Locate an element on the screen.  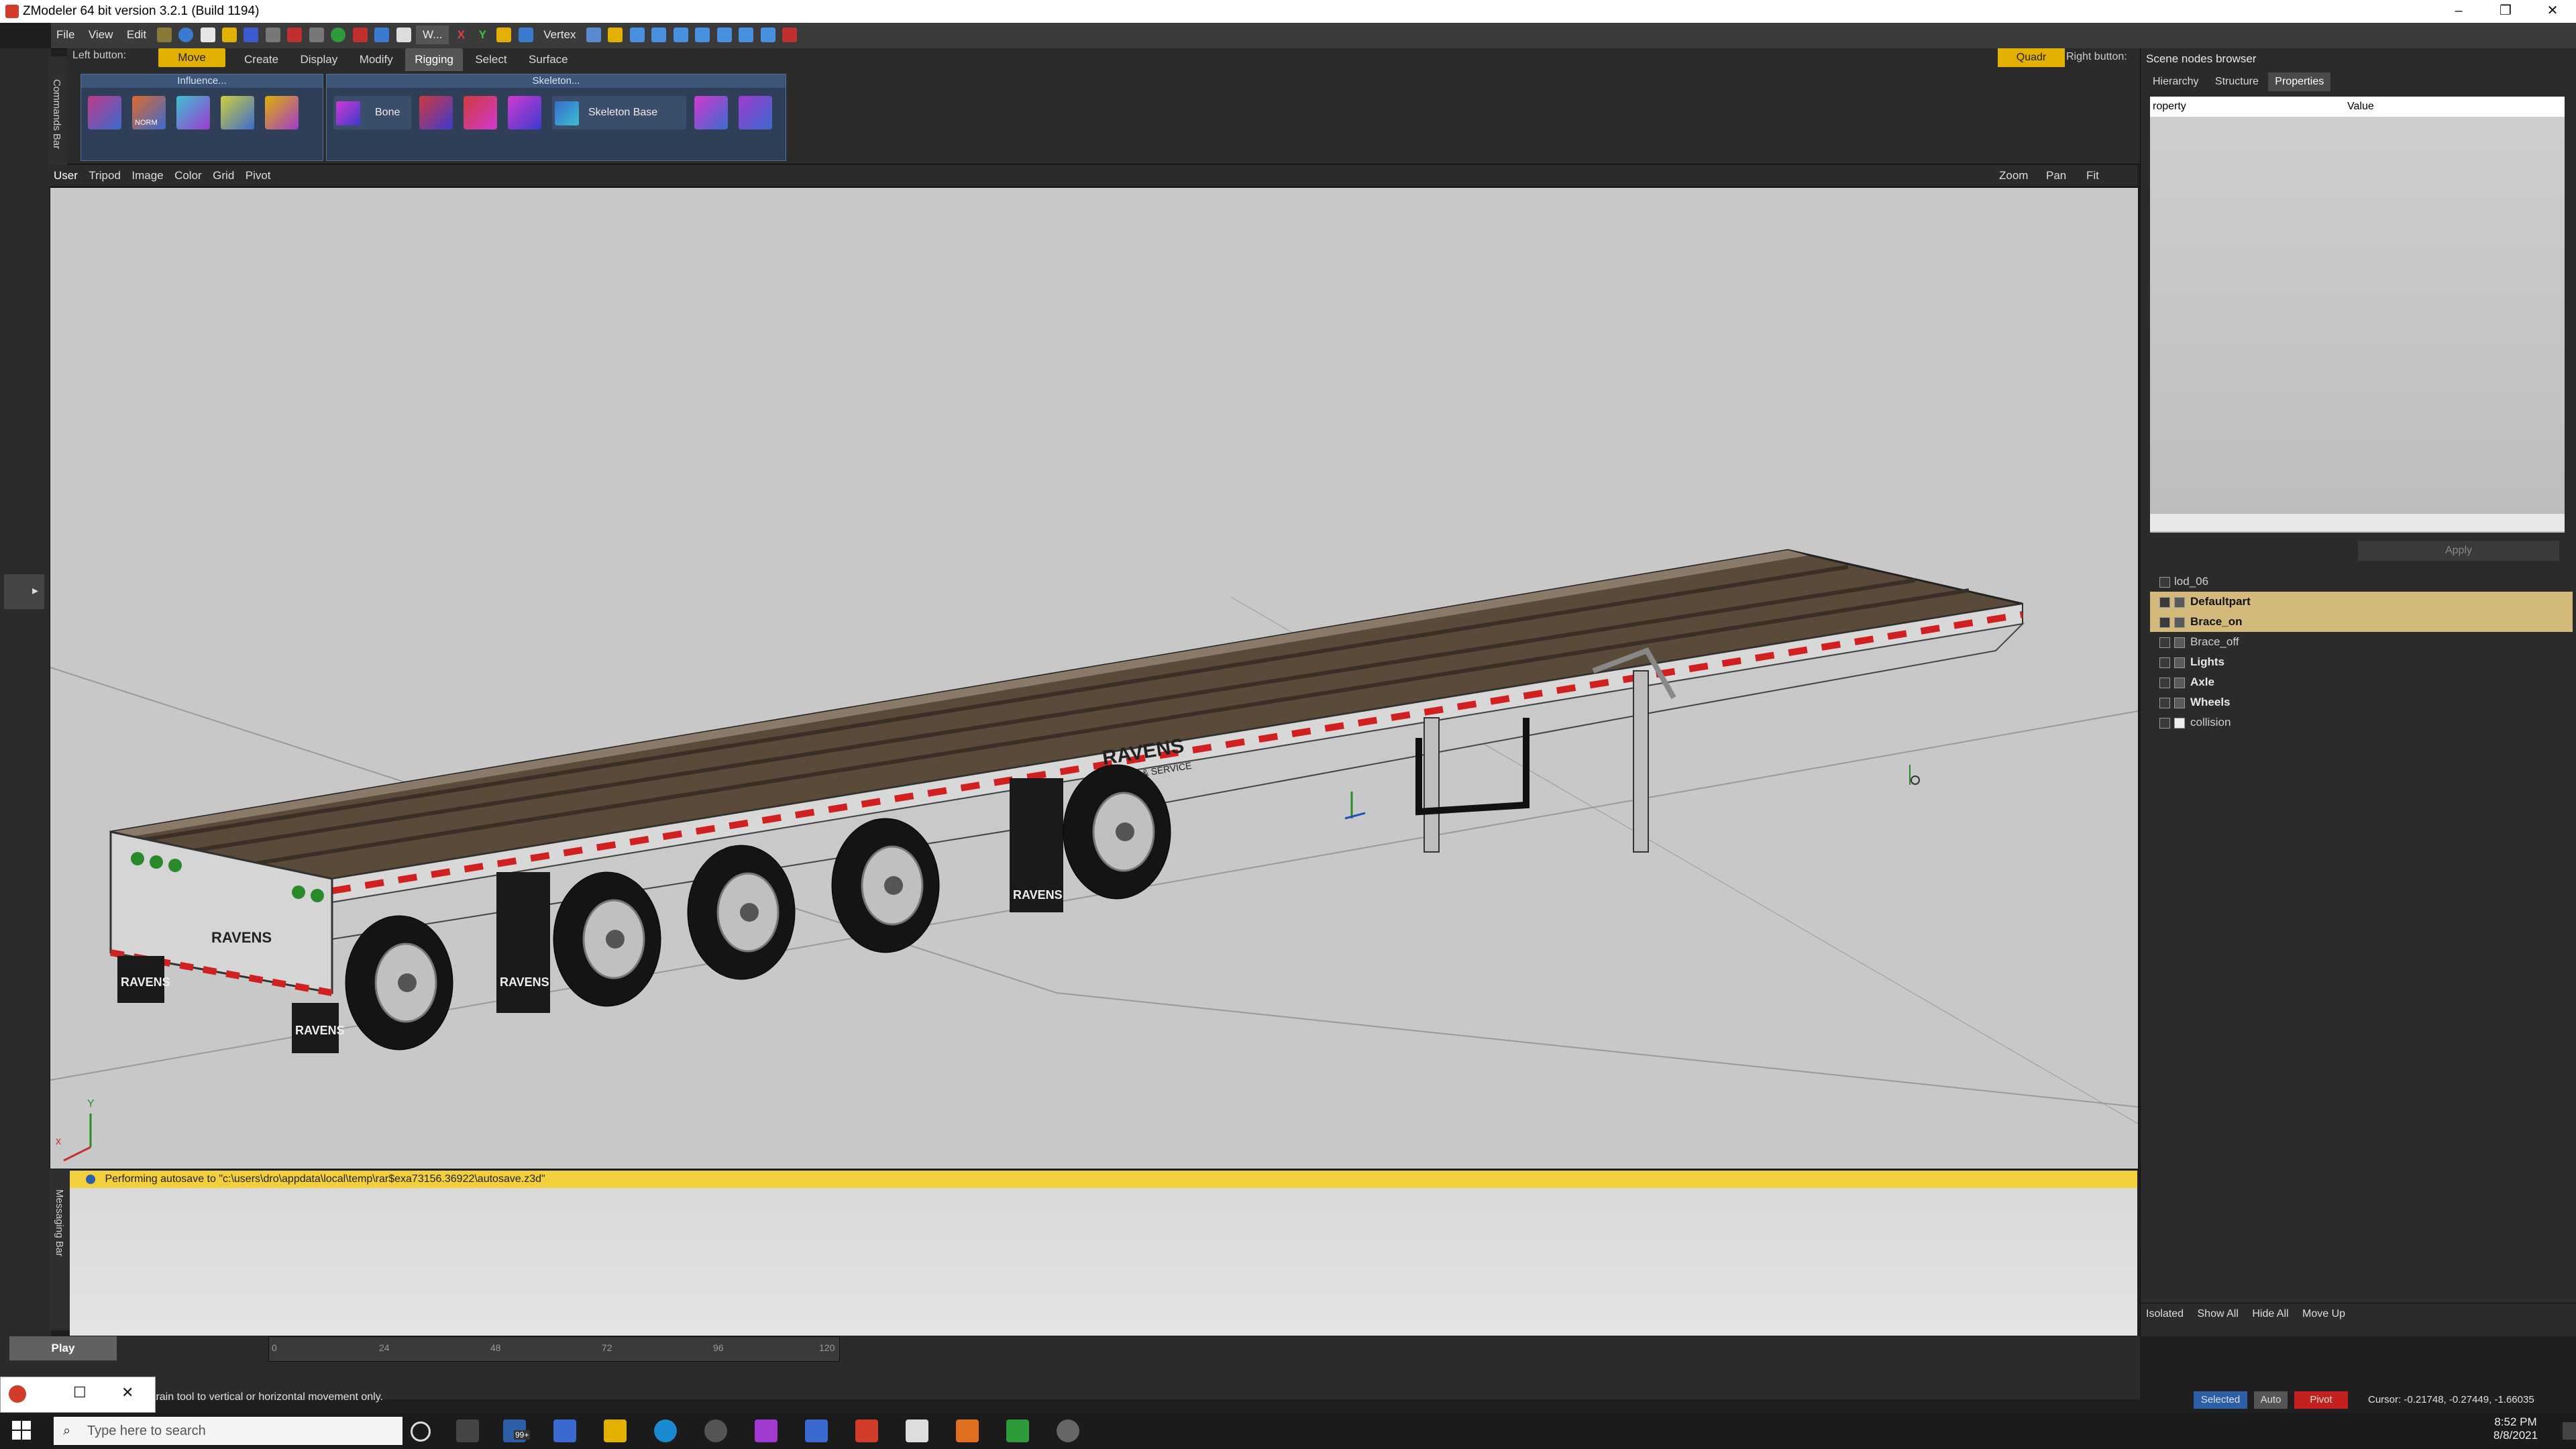
close-button: ✕ is located at coordinates (2552, 11).